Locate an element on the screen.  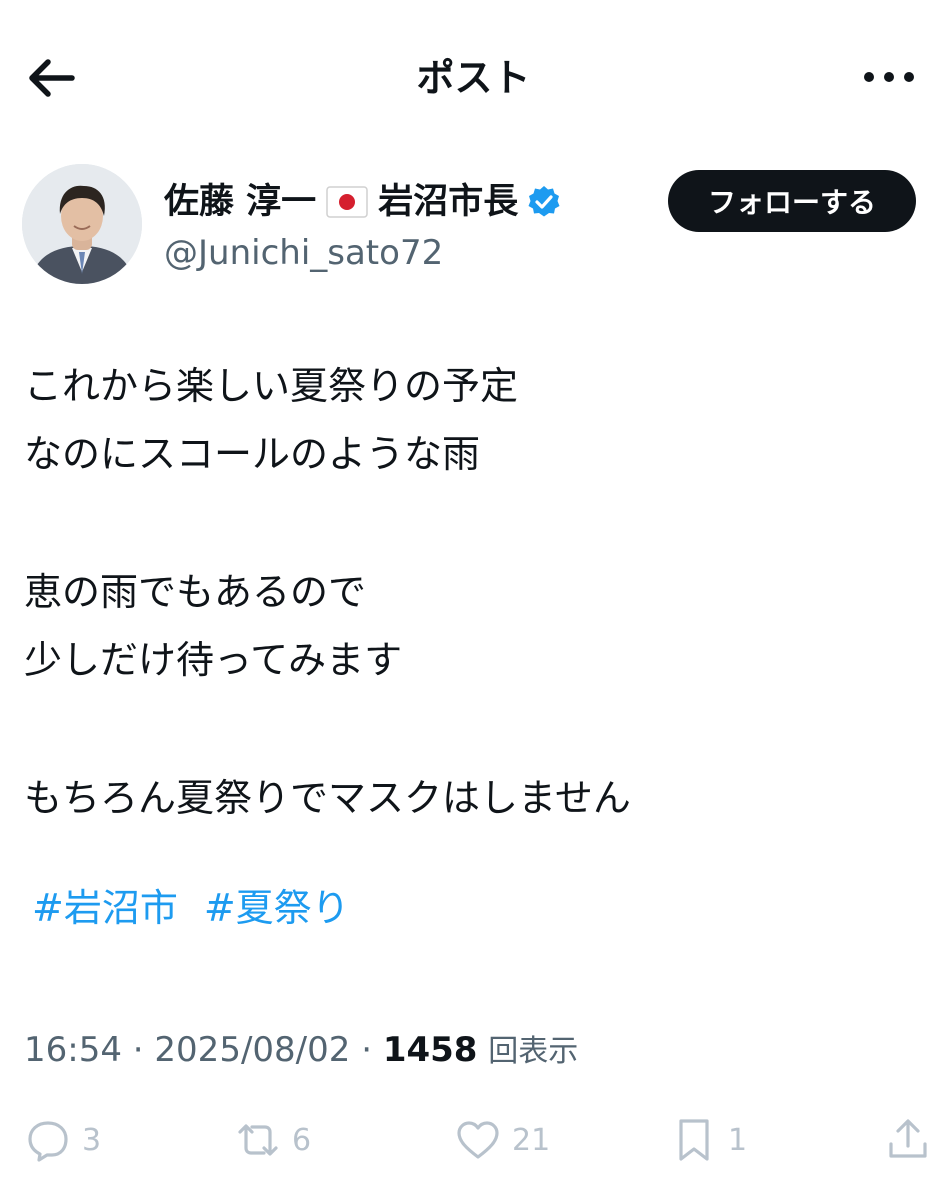
bookmark-icon is located at coordinates (694, 1140).